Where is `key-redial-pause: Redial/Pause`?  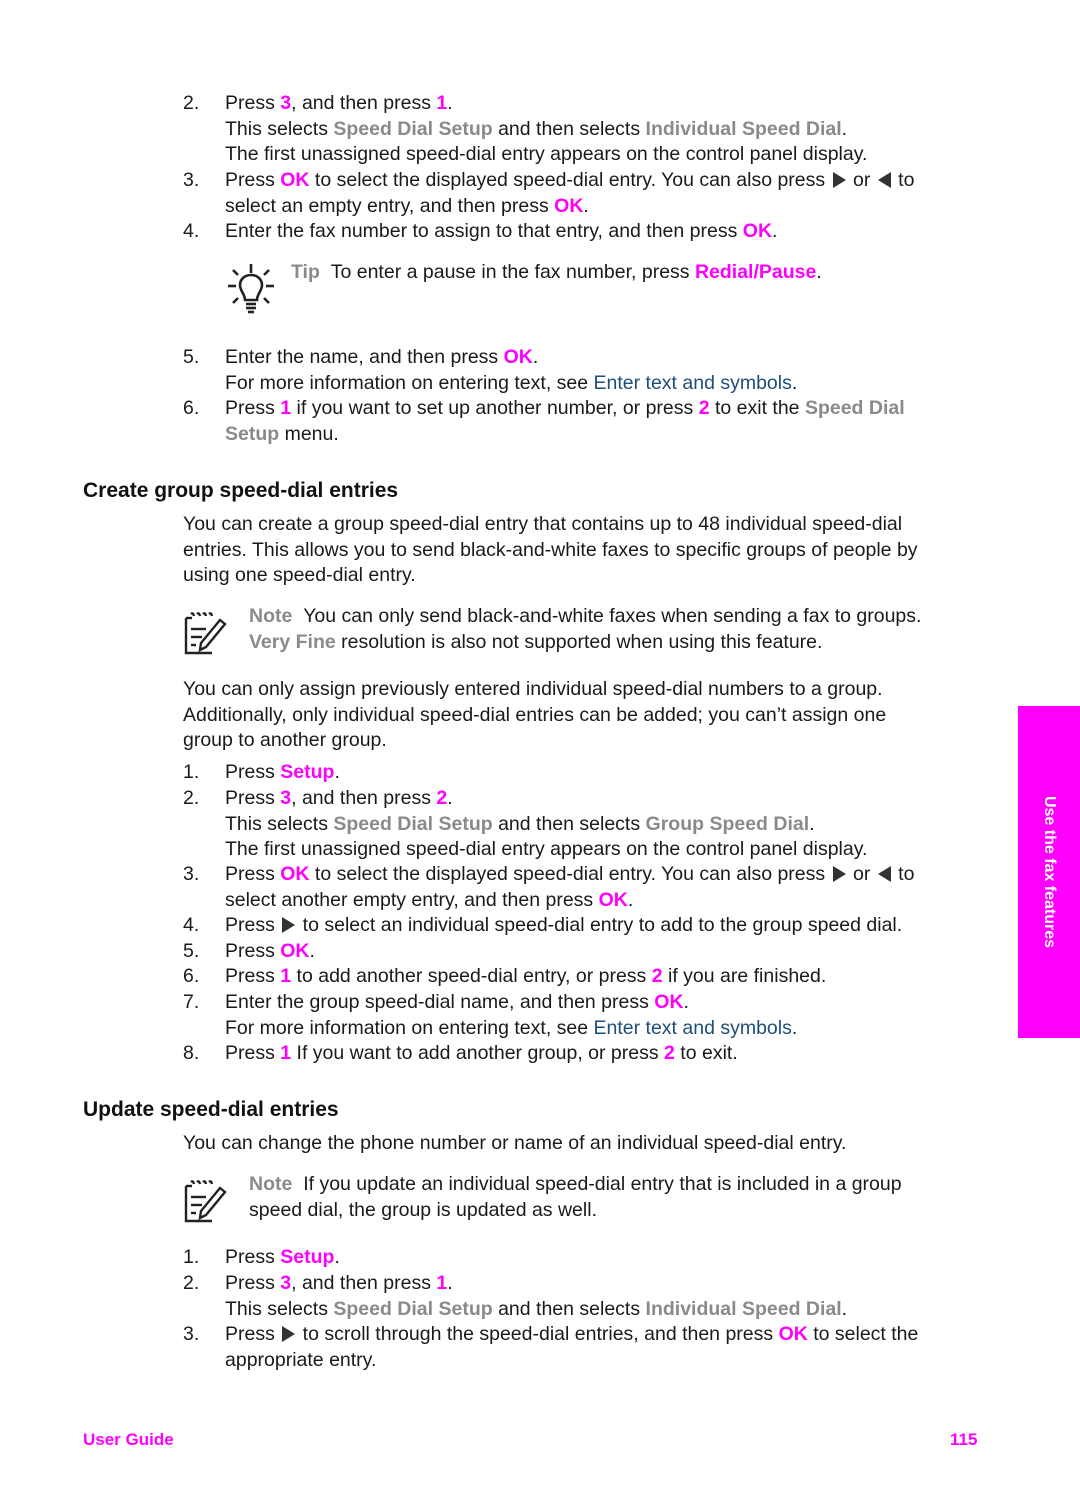 key-redial-pause: Redial/Pause is located at coordinates (755, 272).